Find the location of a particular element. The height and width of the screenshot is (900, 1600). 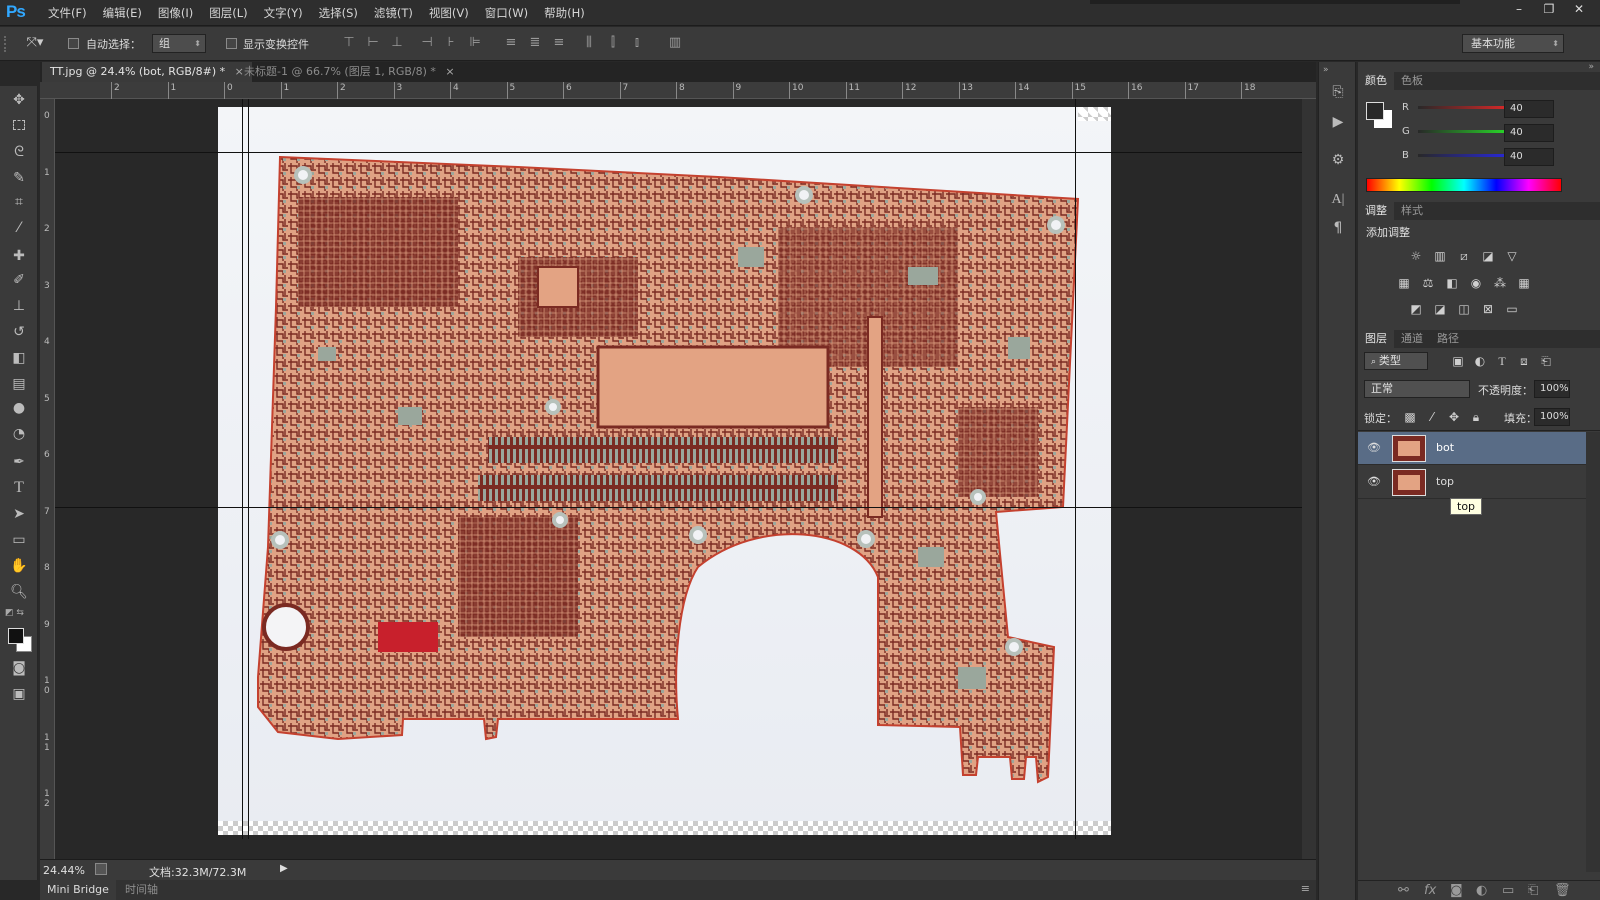

align-bottom-icon: ⊥ is located at coordinates (397, 42).